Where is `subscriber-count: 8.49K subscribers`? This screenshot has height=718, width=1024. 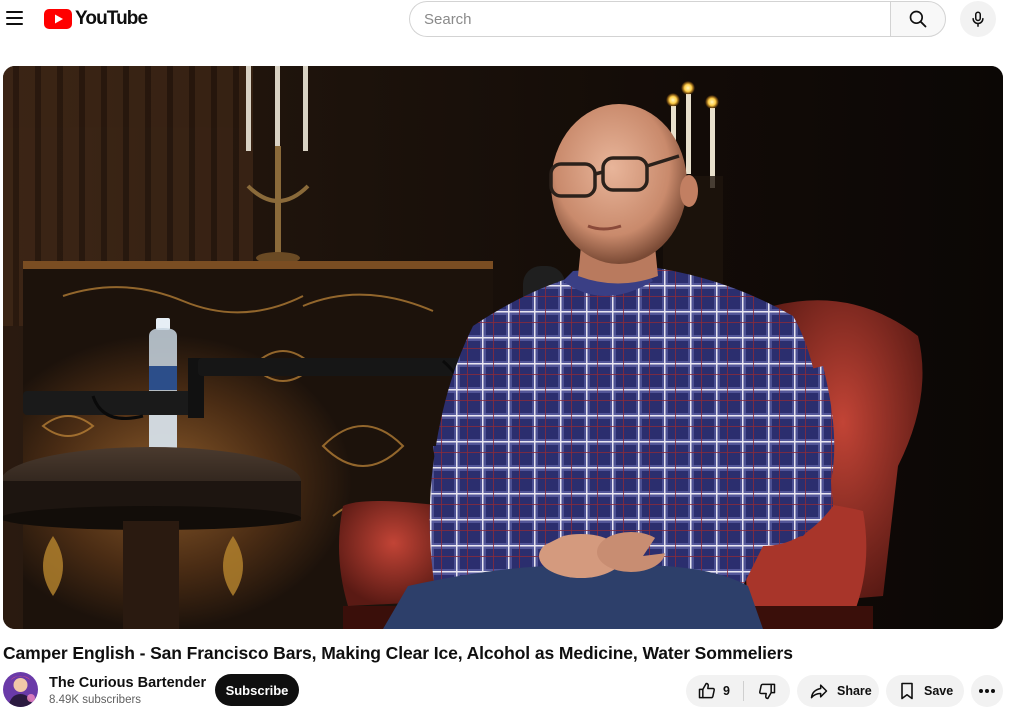 subscriber-count: 8.49K subscribers is located at coordinates (95, 700).